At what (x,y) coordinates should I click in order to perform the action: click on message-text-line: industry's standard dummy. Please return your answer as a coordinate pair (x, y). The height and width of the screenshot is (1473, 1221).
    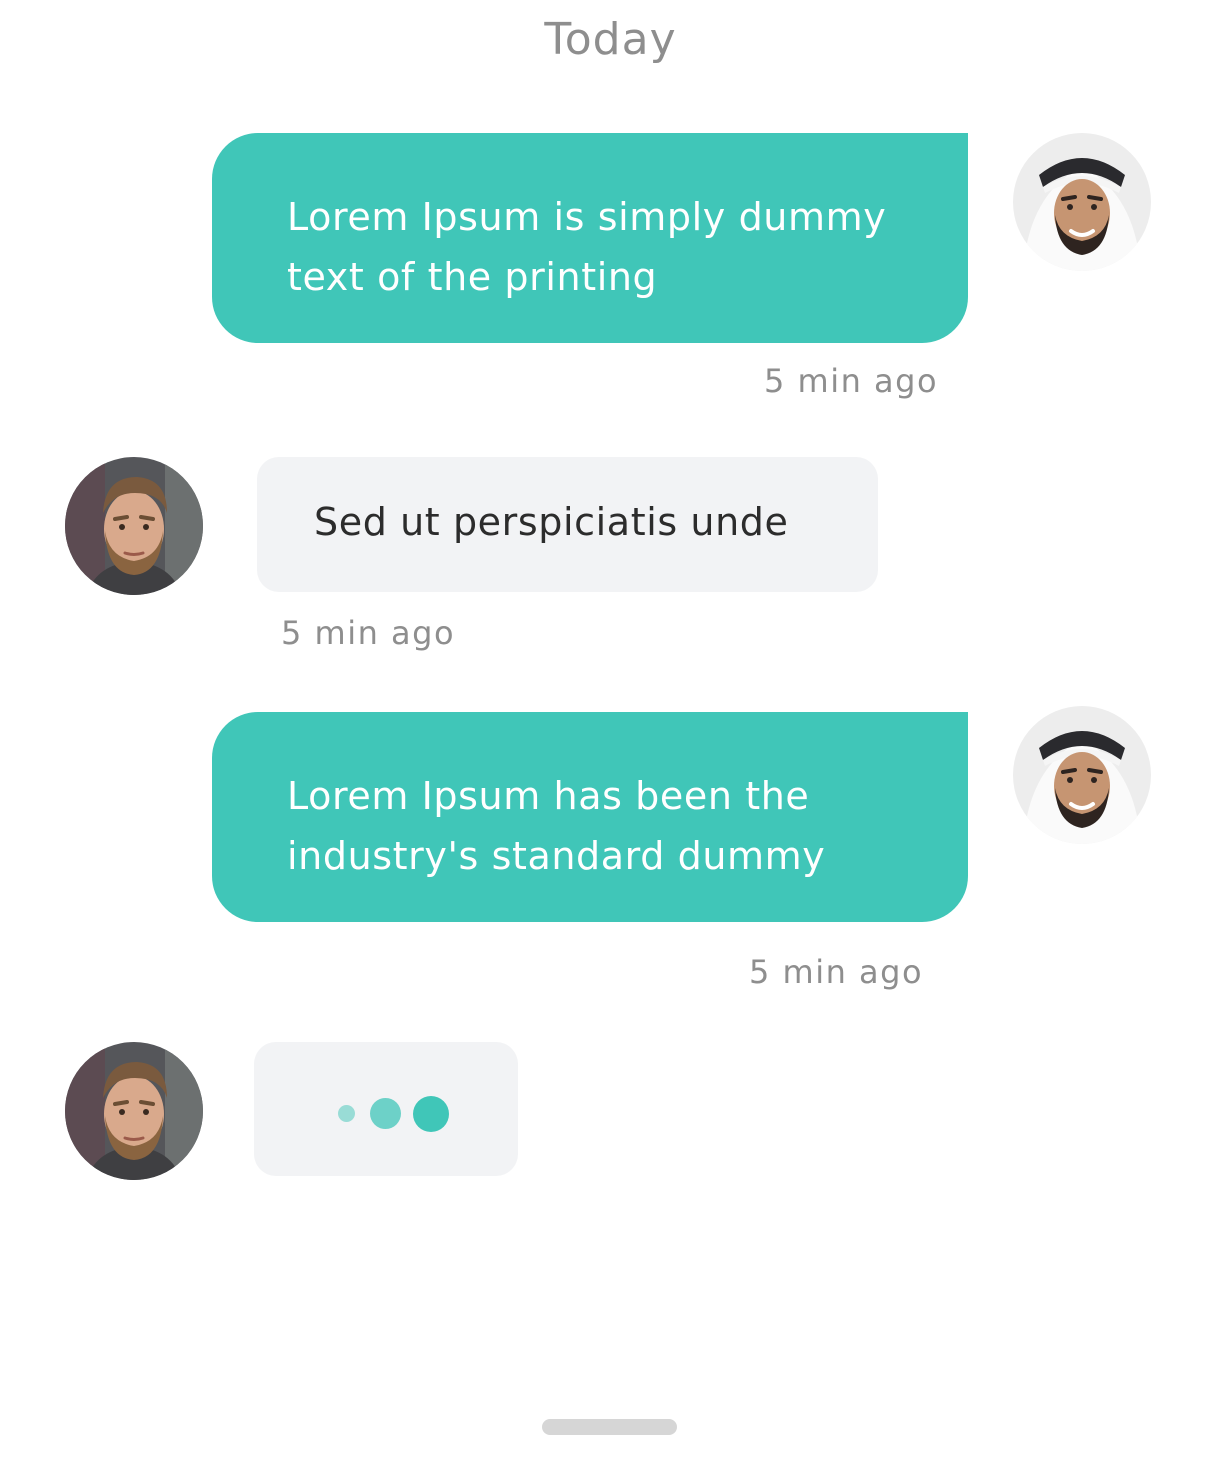
    Looking at the image, I should click on (556, 856).